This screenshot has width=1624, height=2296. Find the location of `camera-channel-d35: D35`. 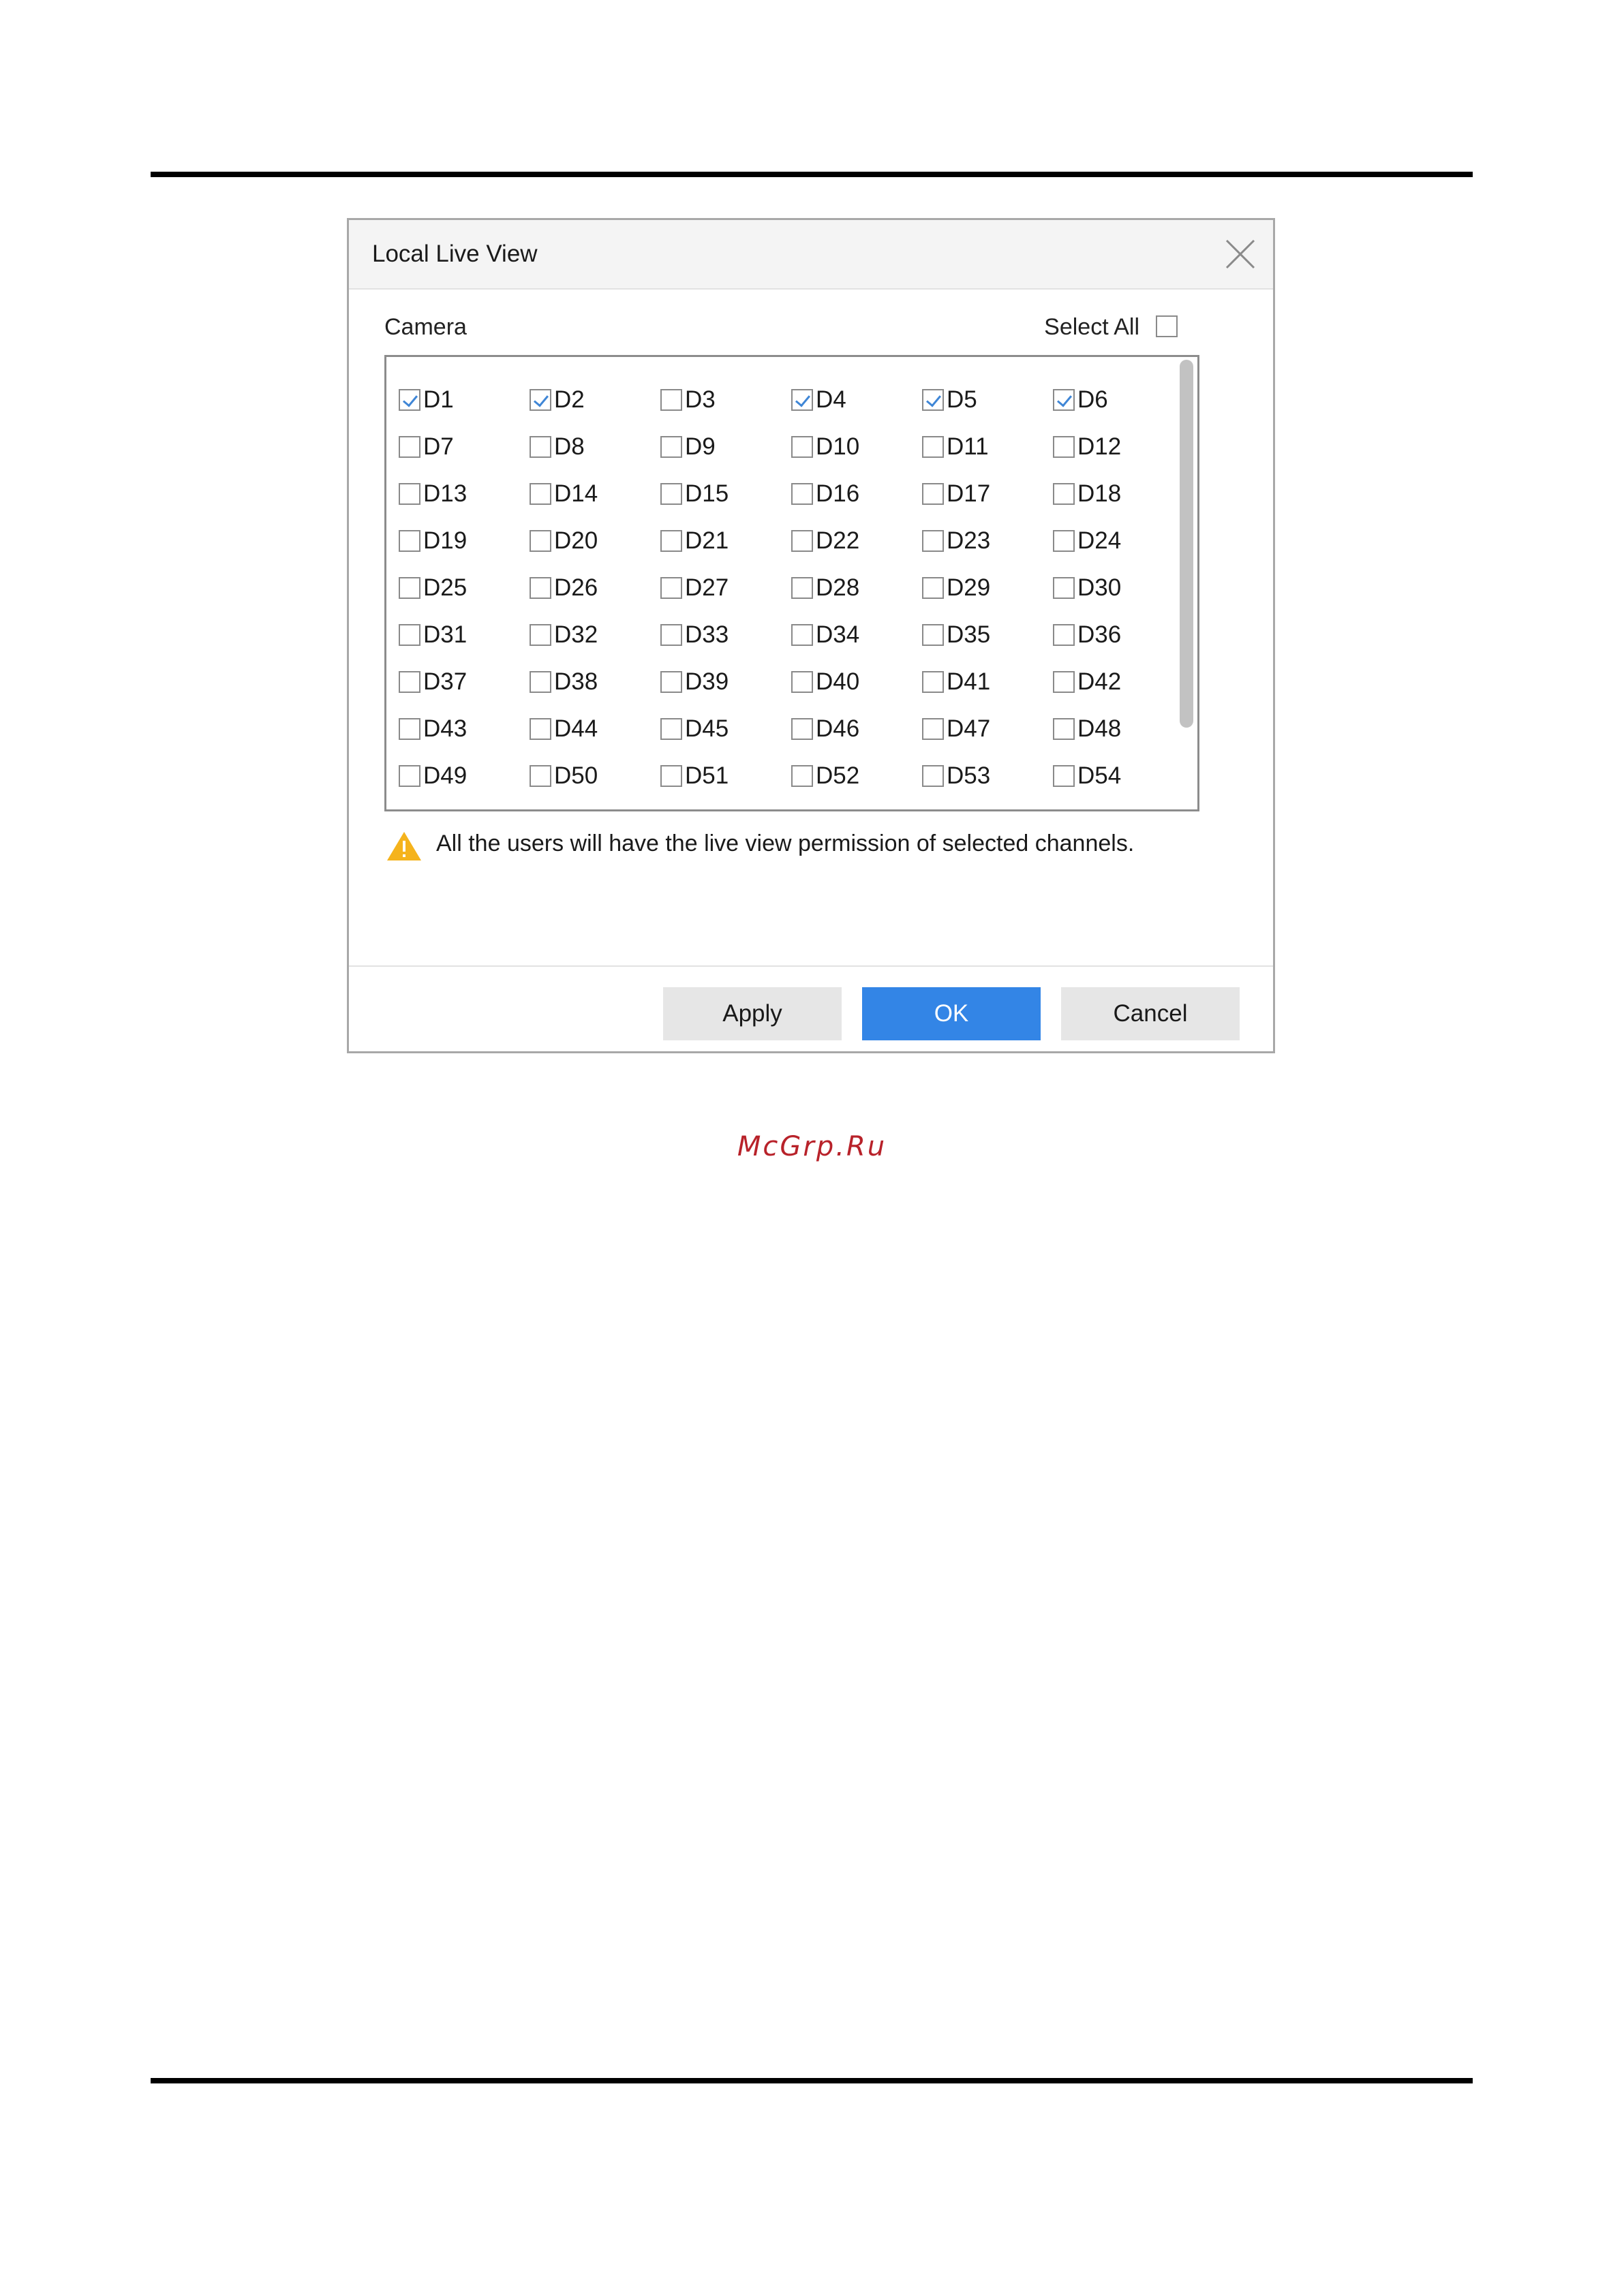

camera-channel-d35: D35 is located at coordinates (987, 635).